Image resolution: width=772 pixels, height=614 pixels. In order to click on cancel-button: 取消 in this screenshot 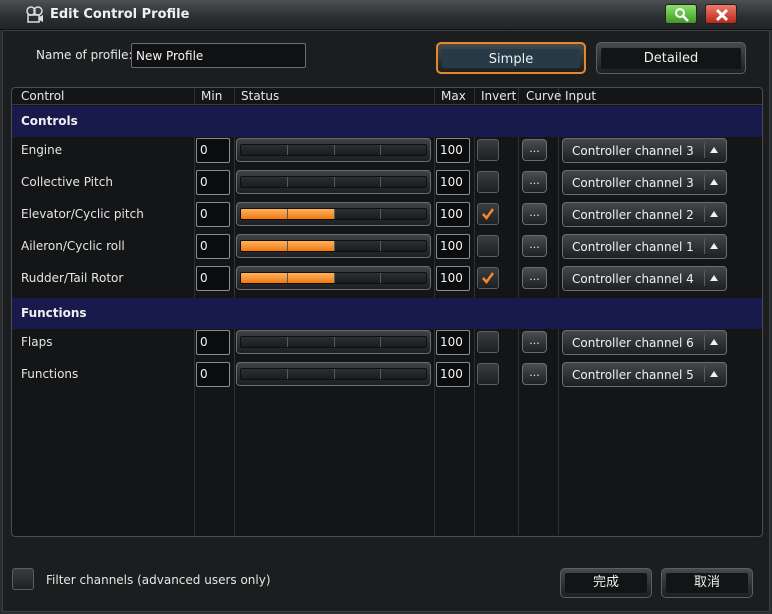, I will do `click(707, 583)`.